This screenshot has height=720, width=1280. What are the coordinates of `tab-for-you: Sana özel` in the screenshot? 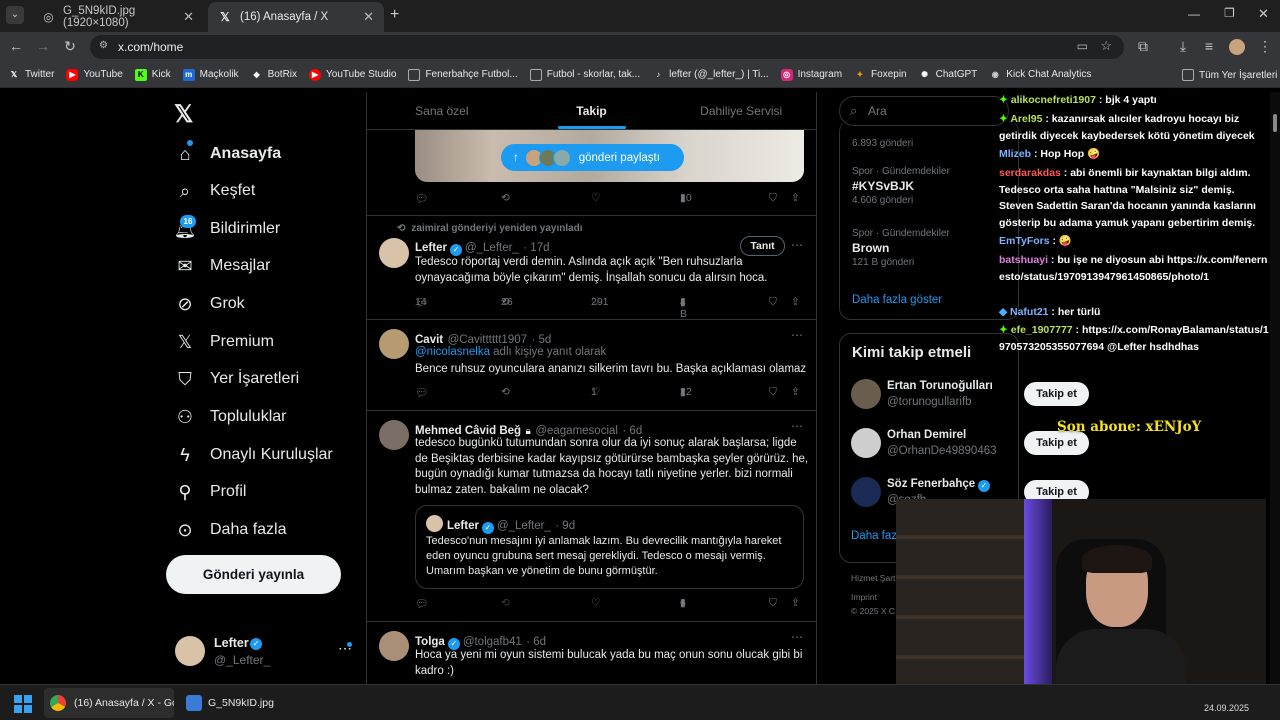 It's located at (442, 110).